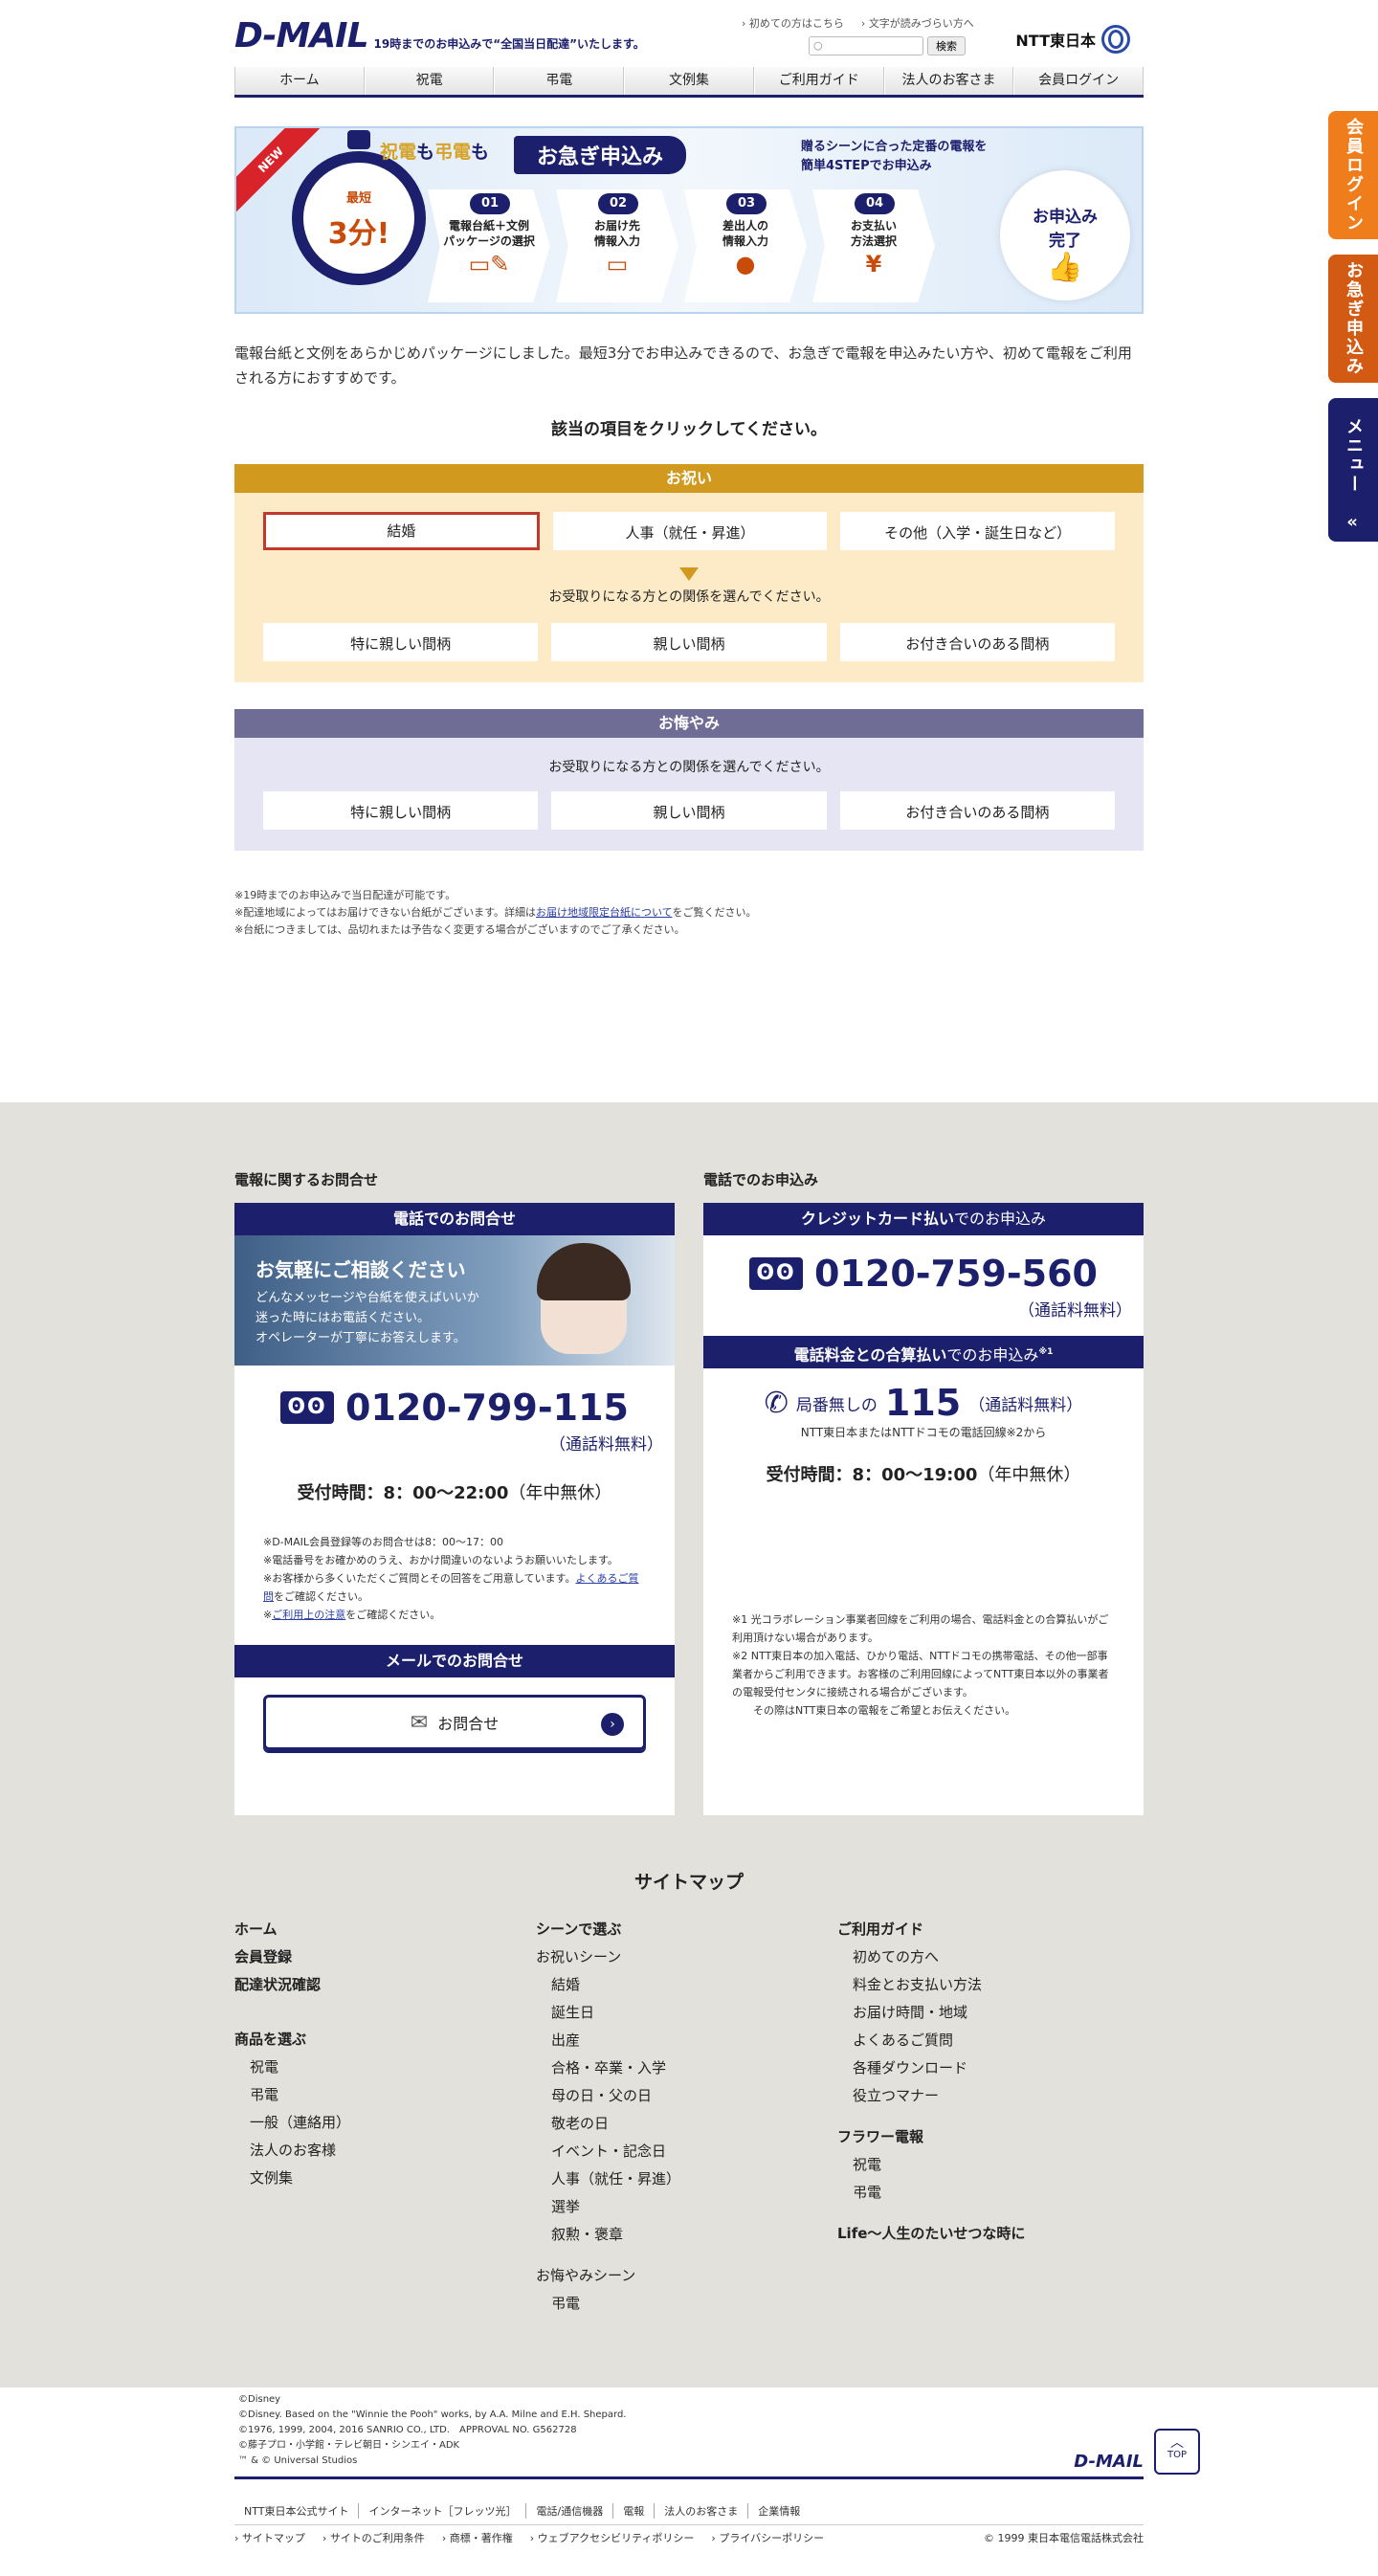  I want to click on footer-link: 電報, so click(635, 2511).